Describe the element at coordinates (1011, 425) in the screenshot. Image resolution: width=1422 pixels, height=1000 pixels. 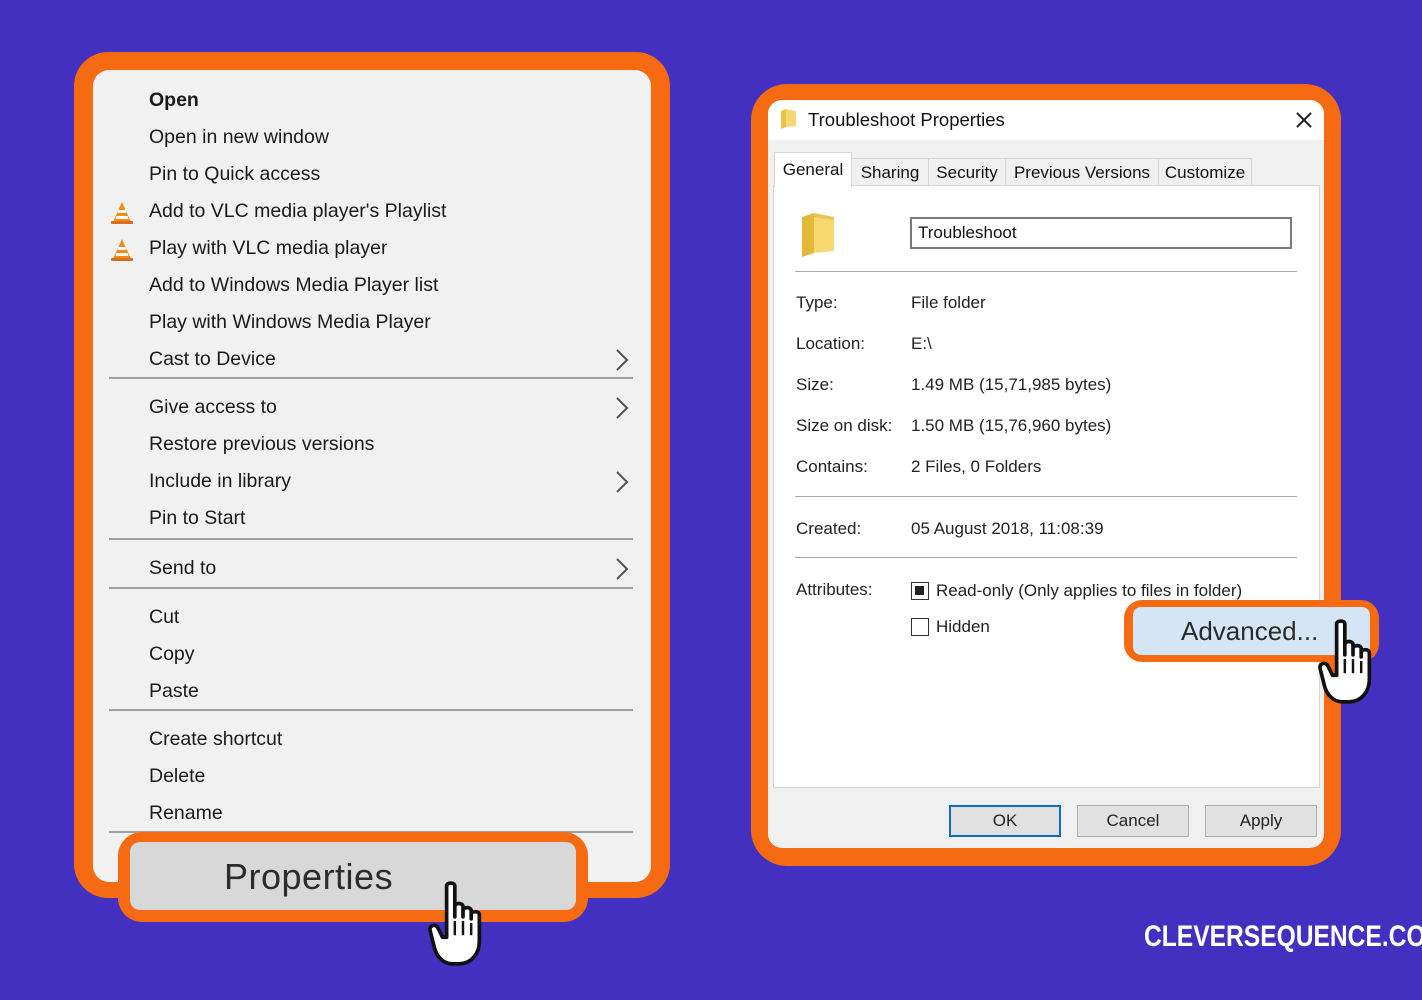
I see `size-on-disk-value: 1.50 MB (15,76,960 bytes)` at that location.